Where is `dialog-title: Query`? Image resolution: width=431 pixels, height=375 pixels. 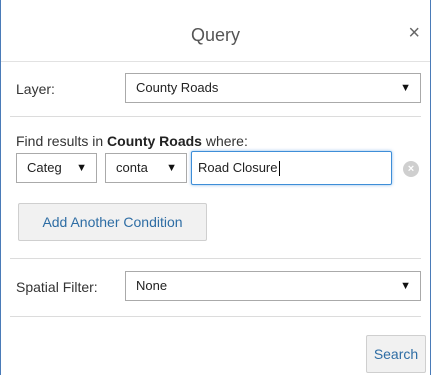
dialog-title: Query is located at coordinates (215, 35).